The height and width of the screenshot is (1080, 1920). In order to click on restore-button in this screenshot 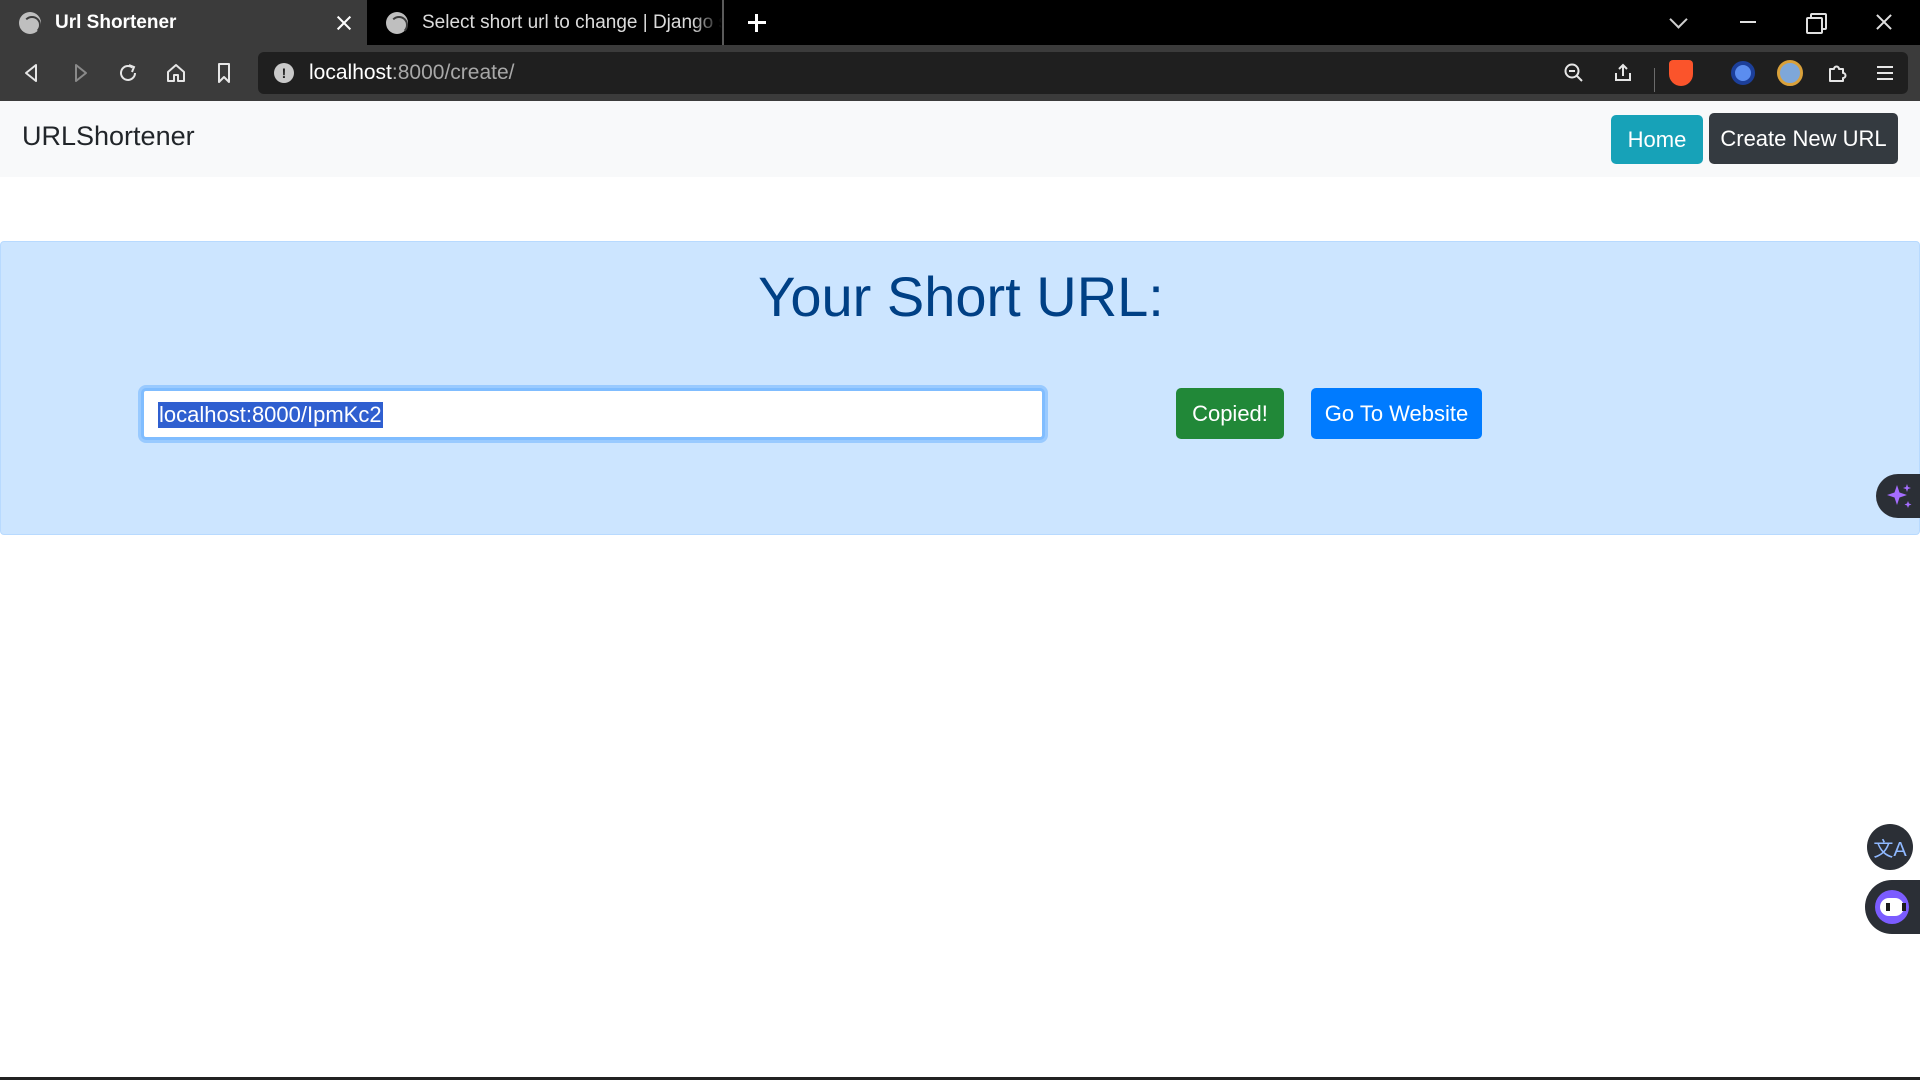, I will do `click(1816, 22)`.